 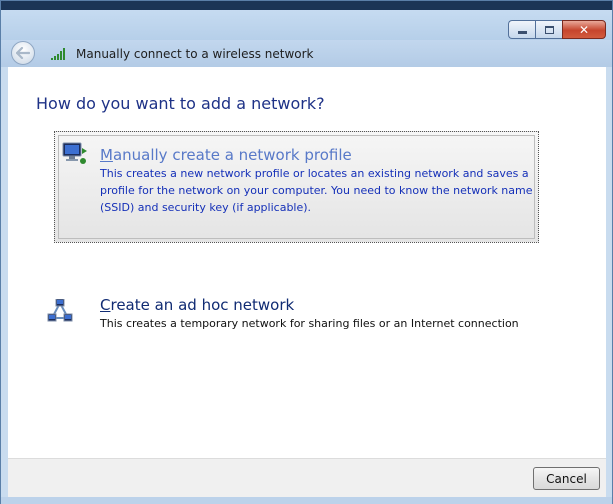 I want to click on minimize-button, so click(x=521, y=29).